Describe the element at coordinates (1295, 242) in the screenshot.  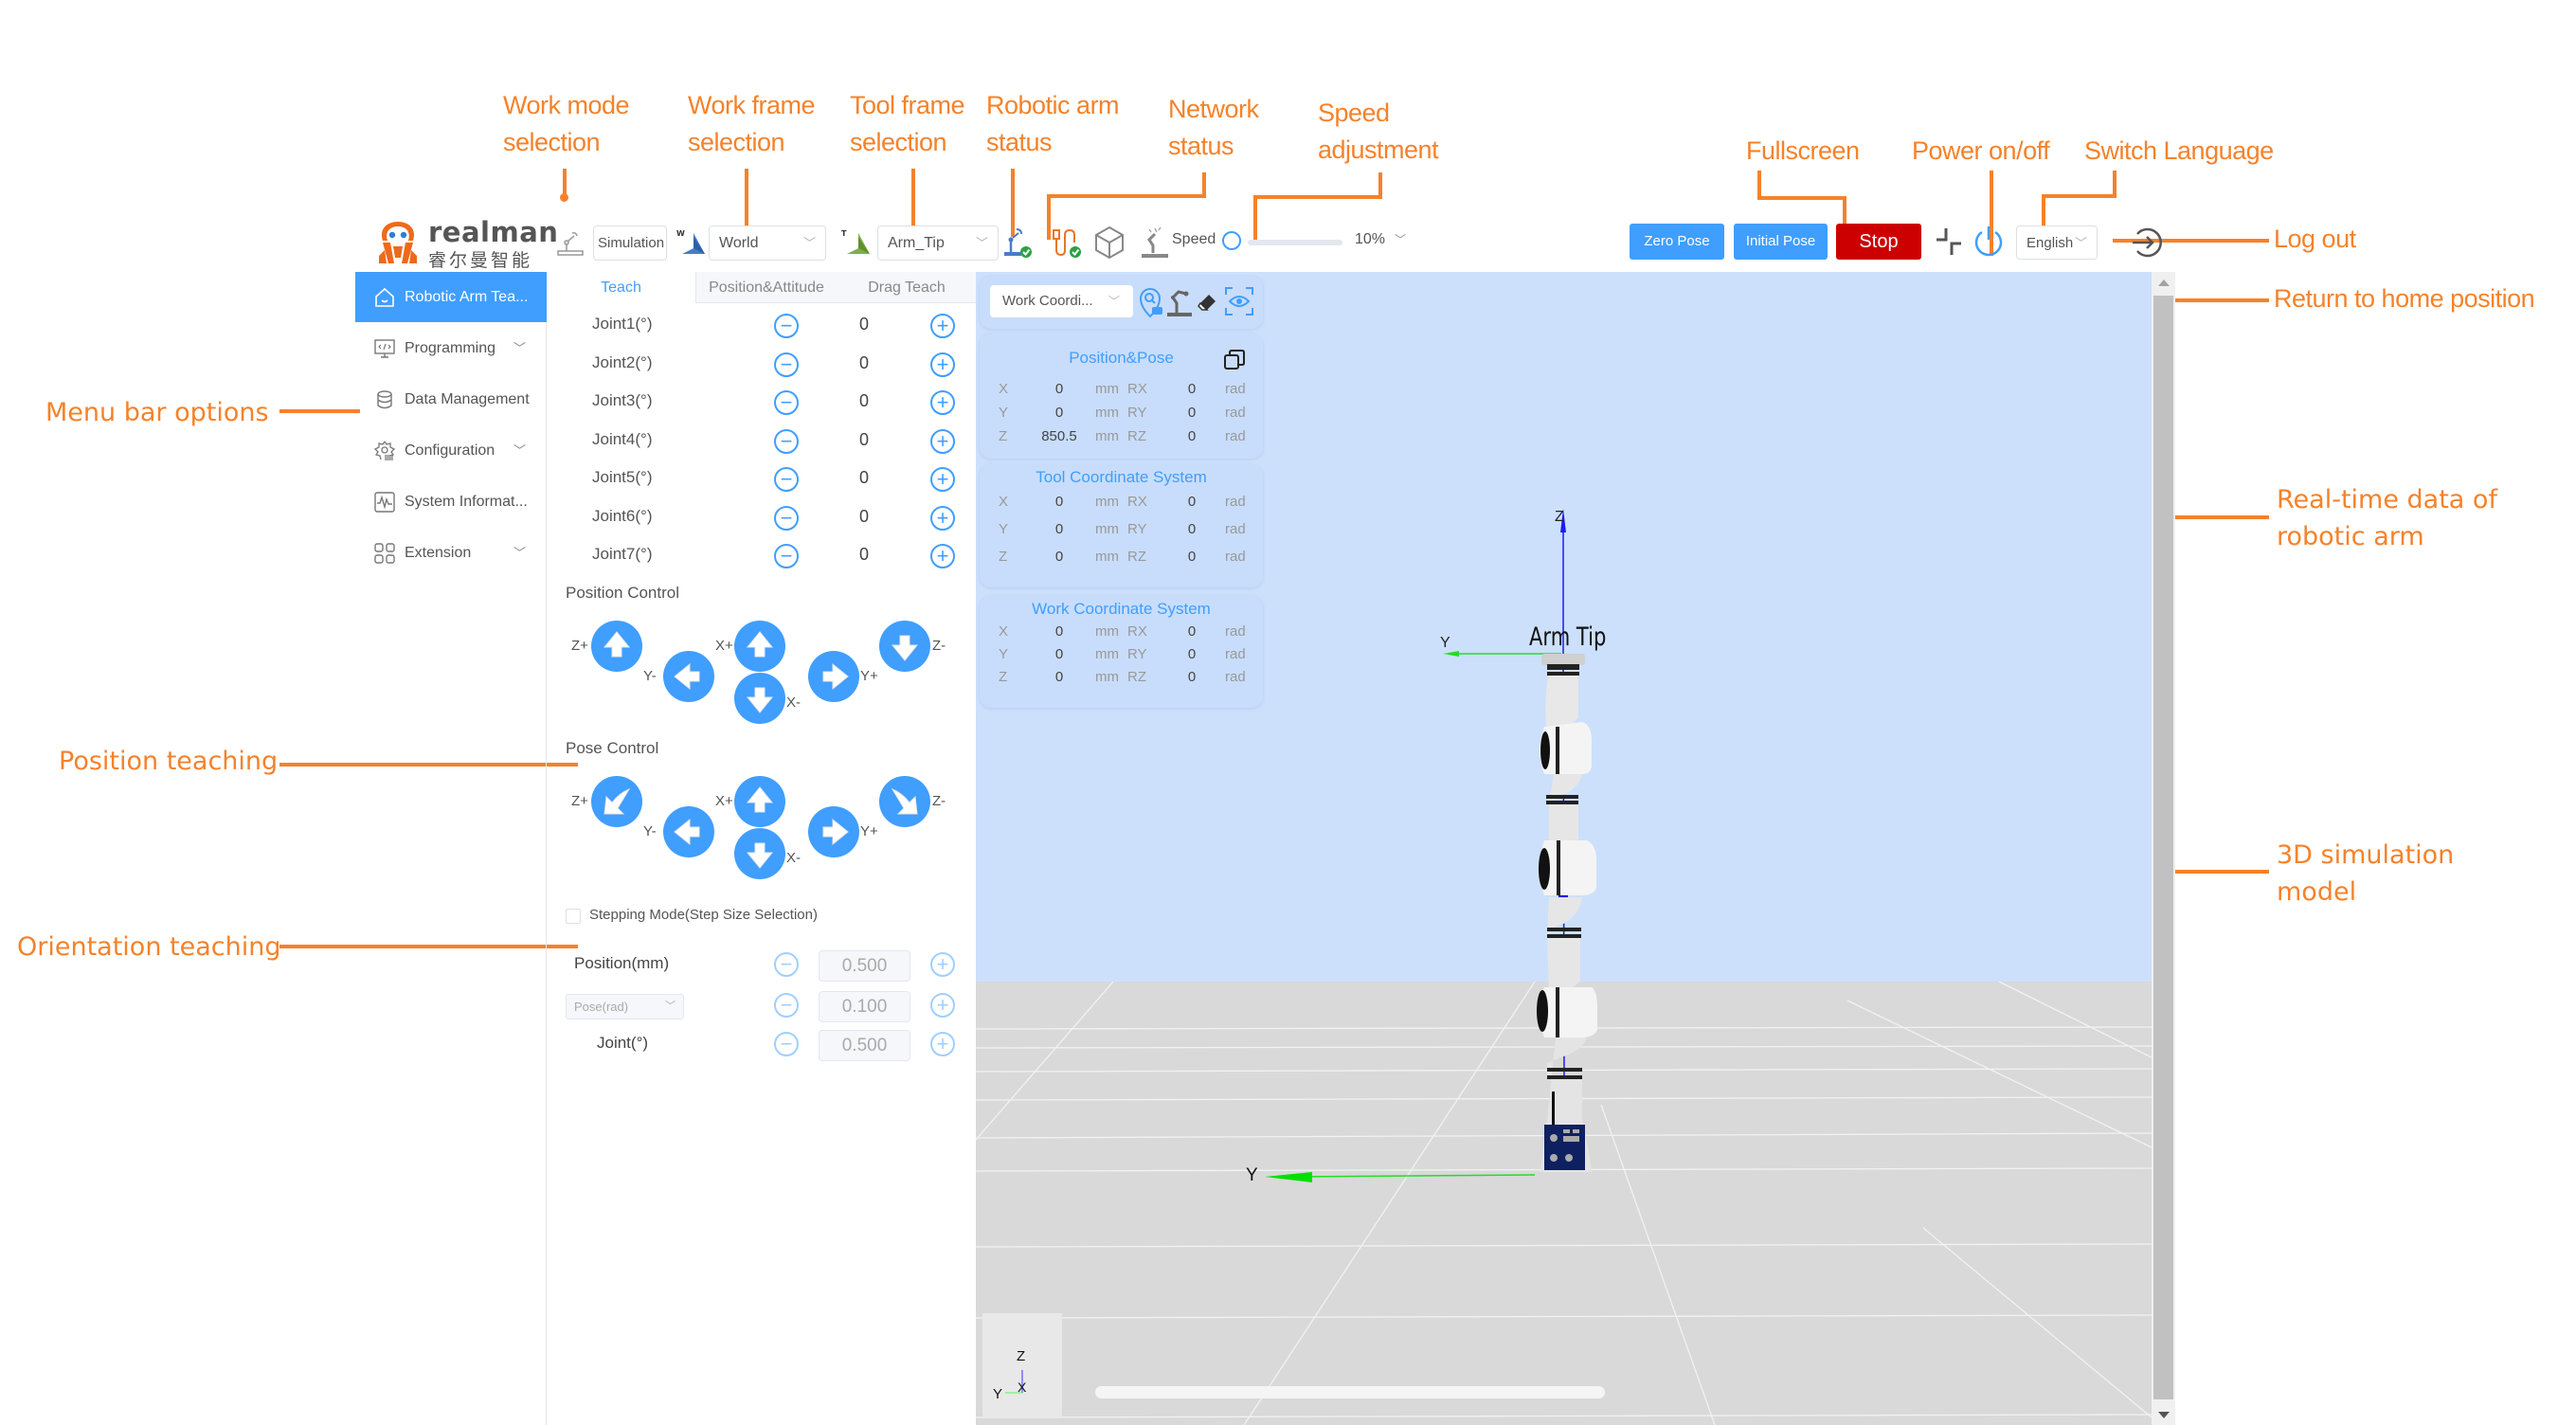
I see `speed-slider-track` at that location.